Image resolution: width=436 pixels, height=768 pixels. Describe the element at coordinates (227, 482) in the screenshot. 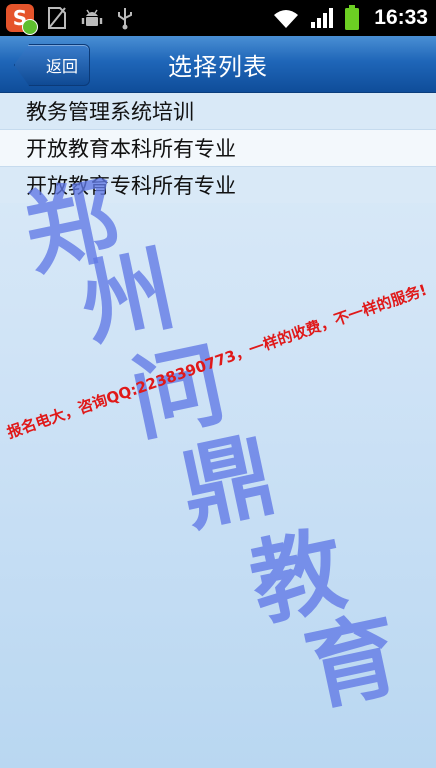

I see `watermark-char: 鼎` at that location.